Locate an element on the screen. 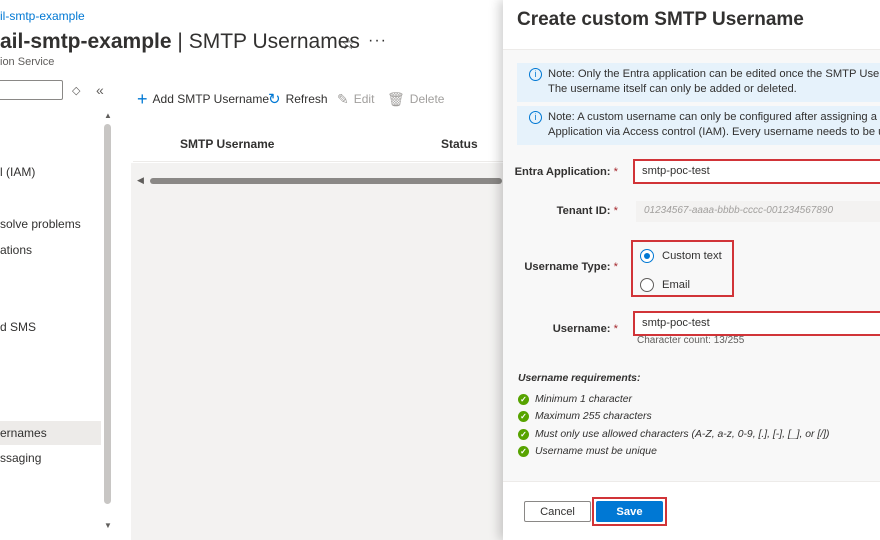 Image resolution: width=880 pixels, height=540 pixels. sidebar-item-notifications: ations is located at coordinates (16, 250).